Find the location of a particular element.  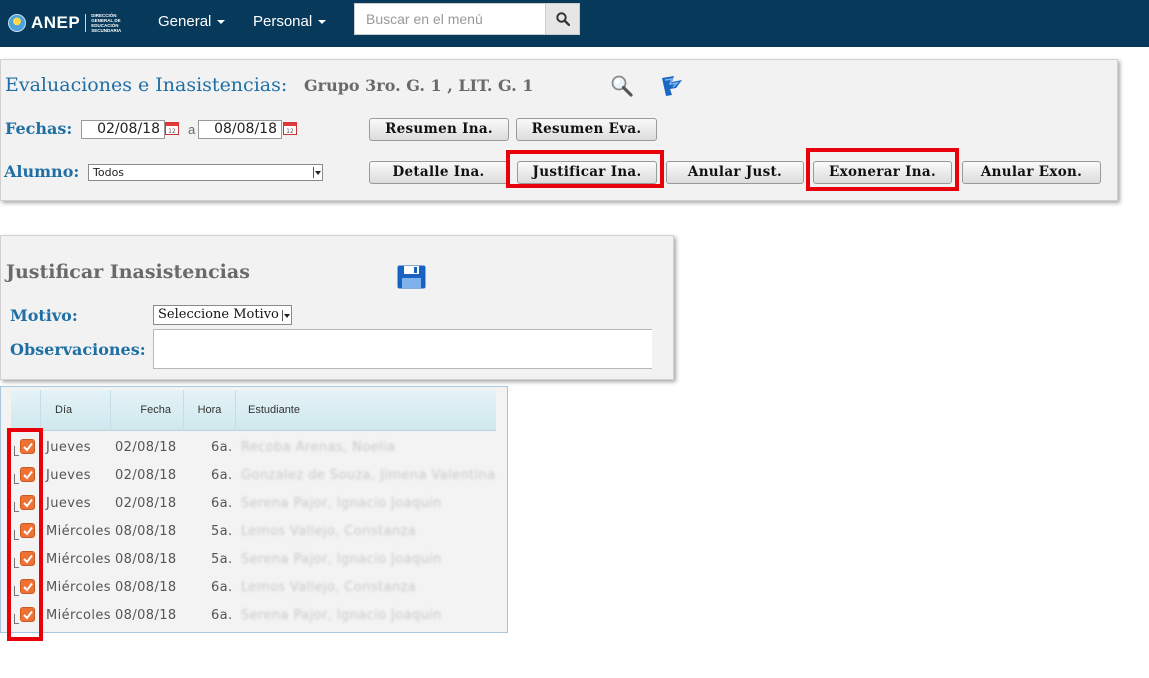

grid-header: Día Fecha Hora Estudiante is located at coordinates (253, 410).